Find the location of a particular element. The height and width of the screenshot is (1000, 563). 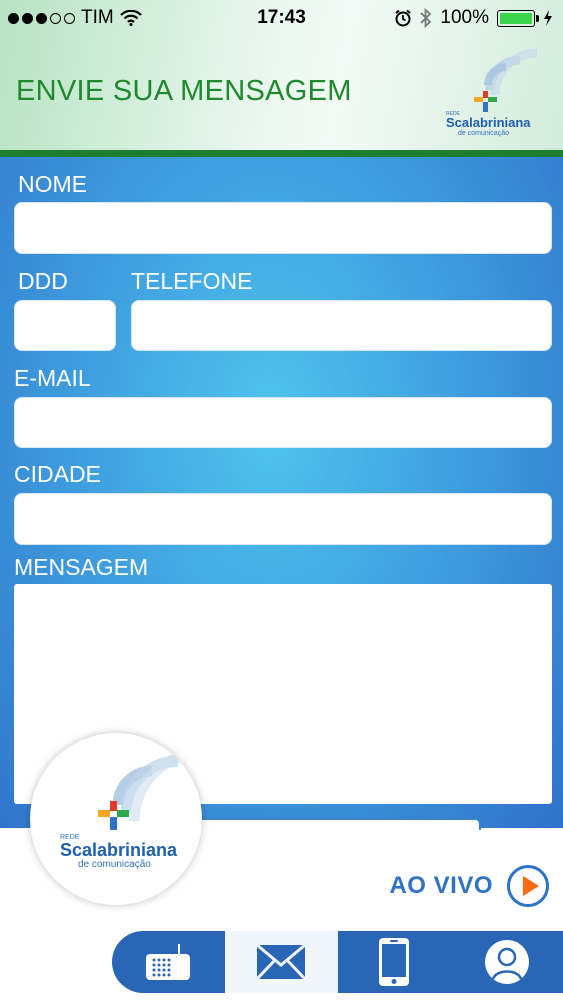

brand-tagline-text: de comunicação is located at coordinates (483, 133).